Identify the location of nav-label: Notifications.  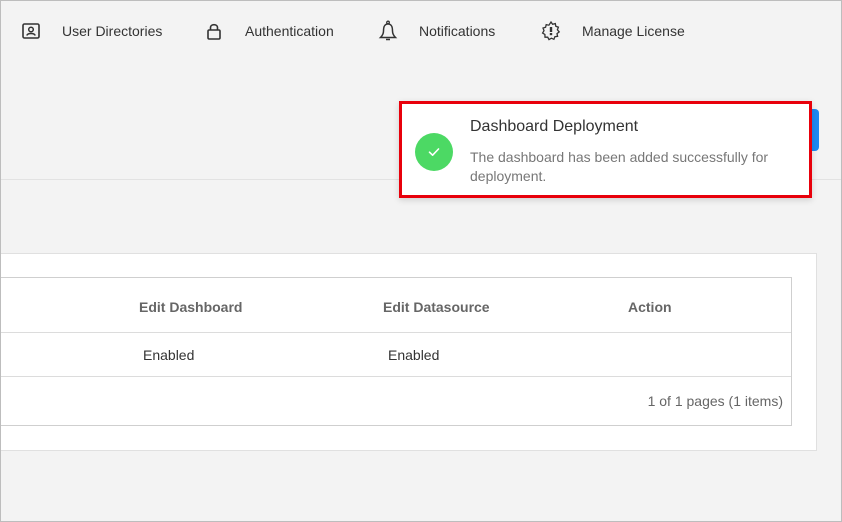
(457, 31).